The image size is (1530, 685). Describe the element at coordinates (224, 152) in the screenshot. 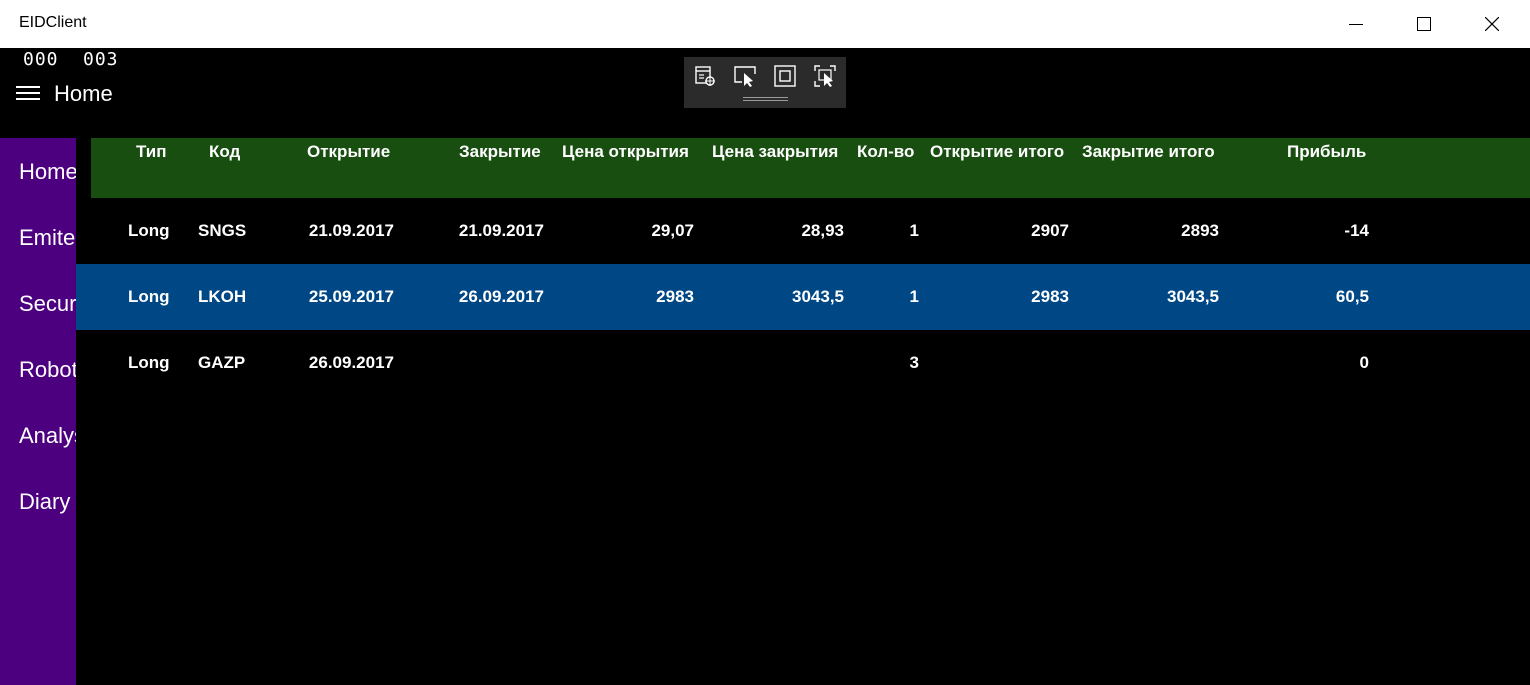

I see `column-header-code: Код` at that location.